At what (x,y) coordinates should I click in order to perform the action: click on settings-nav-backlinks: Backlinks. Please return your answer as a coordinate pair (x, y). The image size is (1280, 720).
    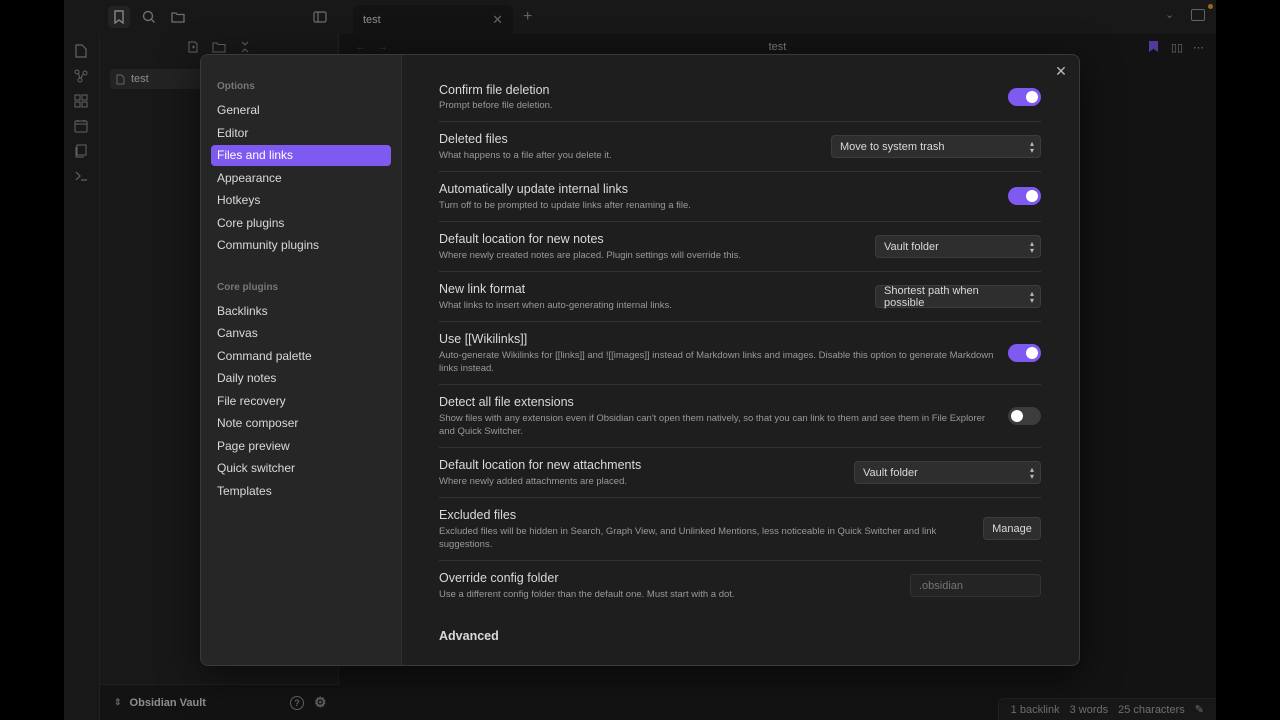
    Looking at the image, I should click on (301, 311).